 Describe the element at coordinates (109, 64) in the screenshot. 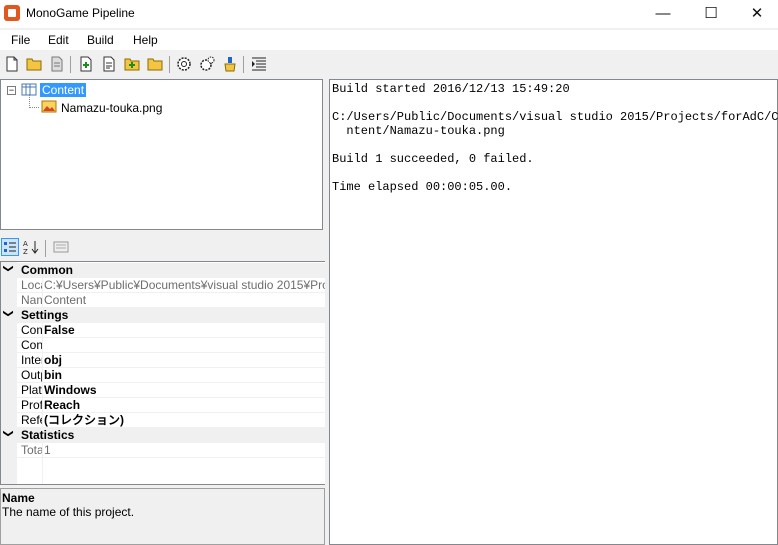

I see `add-item-icon` at that location.